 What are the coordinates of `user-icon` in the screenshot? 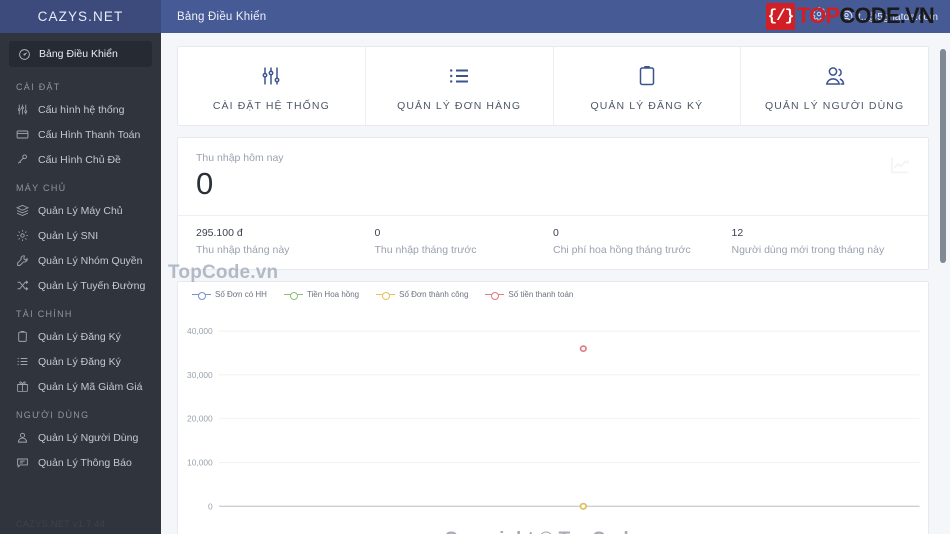 It's located at (22, 437).